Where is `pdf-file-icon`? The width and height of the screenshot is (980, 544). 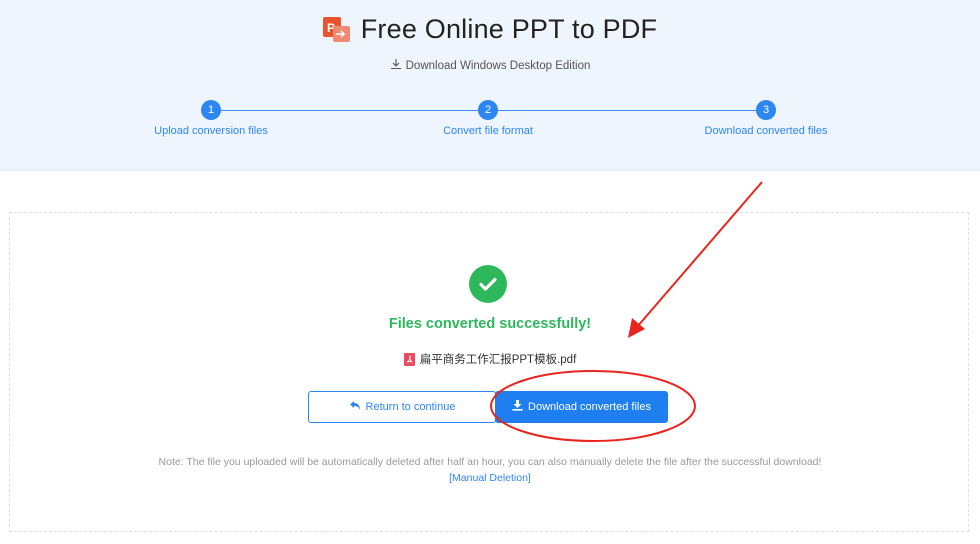 pdf-file-icon is located at coordinates (409, 359).